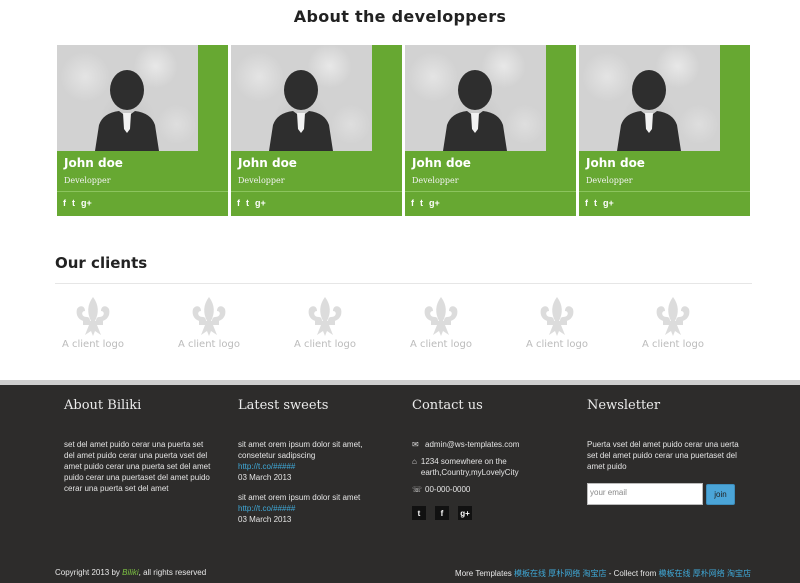 The height and width of the screenshot is (583, 800). I want to click on footer-contact-title: Contact us, so click(447, 405).